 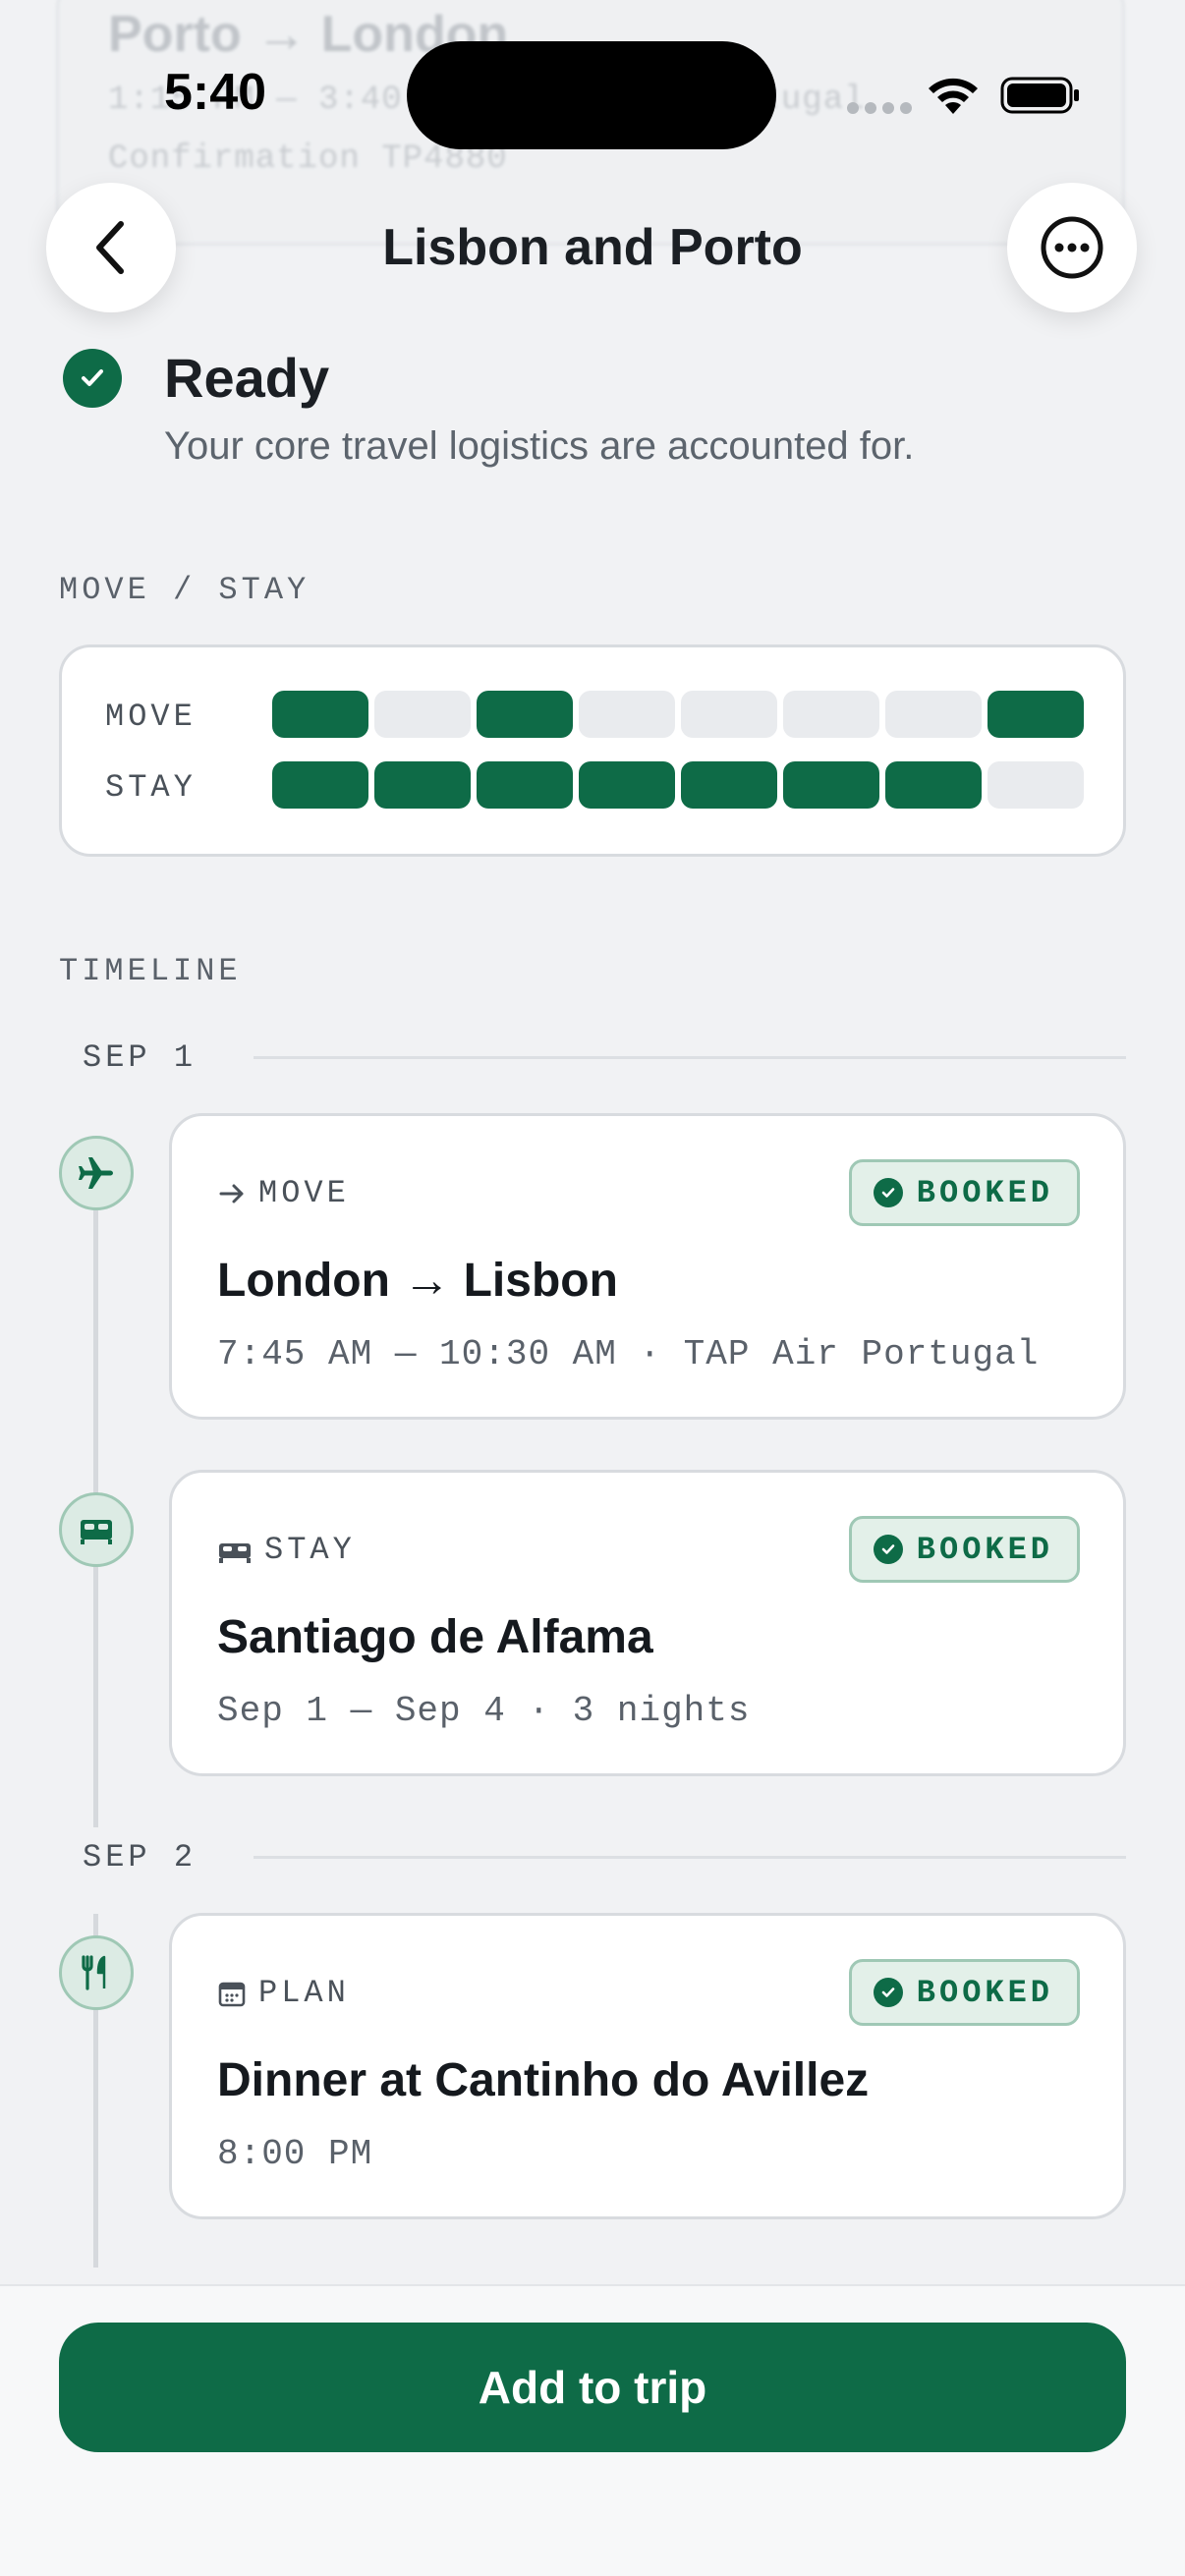 What do you see at coordinates (304, 1193) in the screenshot?
I see `item-kind-label: MOVE` at bounding box center [304, 1193].